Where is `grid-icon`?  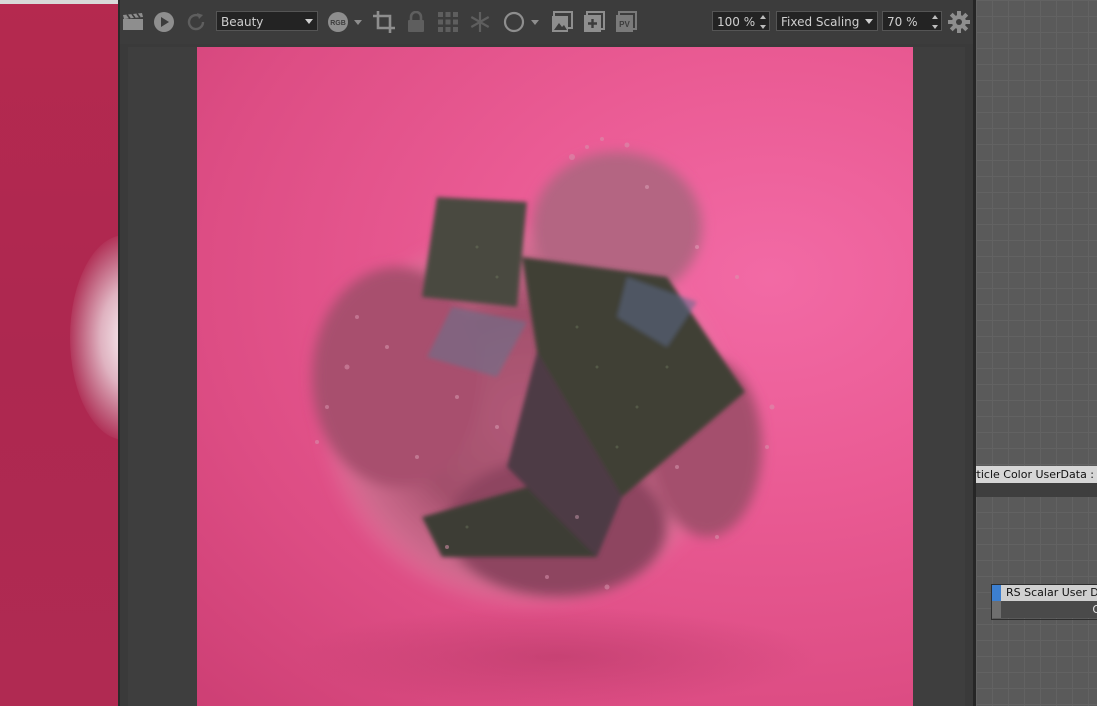
grid-icon is located at coordinates (448, 22).